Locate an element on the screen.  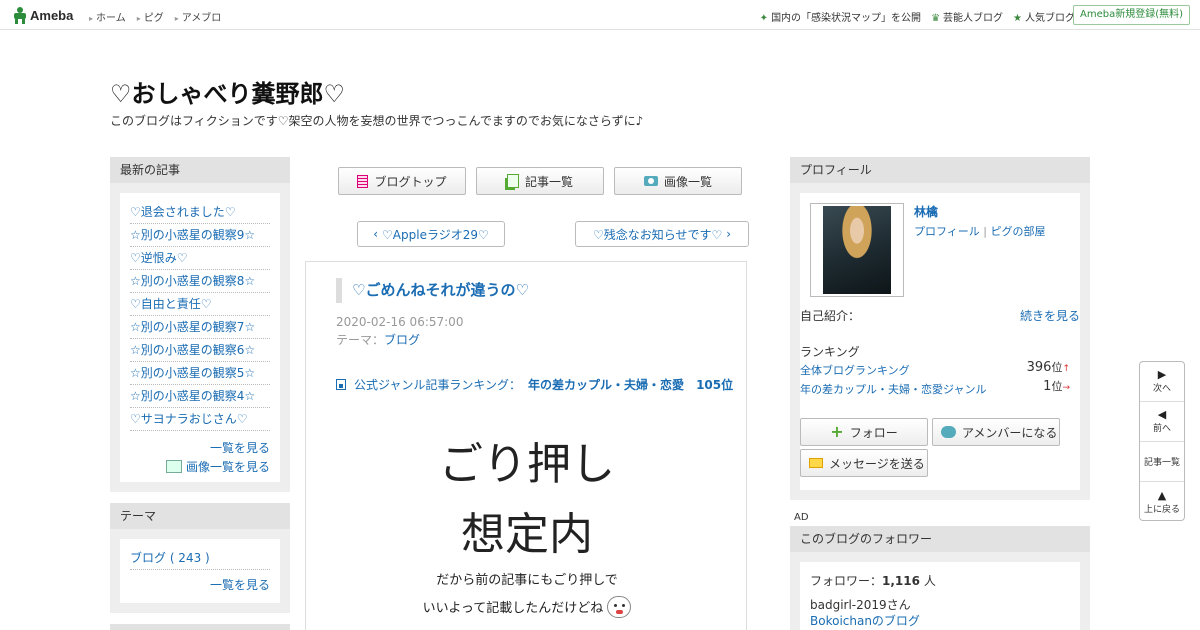
image-gallery-icon is located at coordinates (173, 466).